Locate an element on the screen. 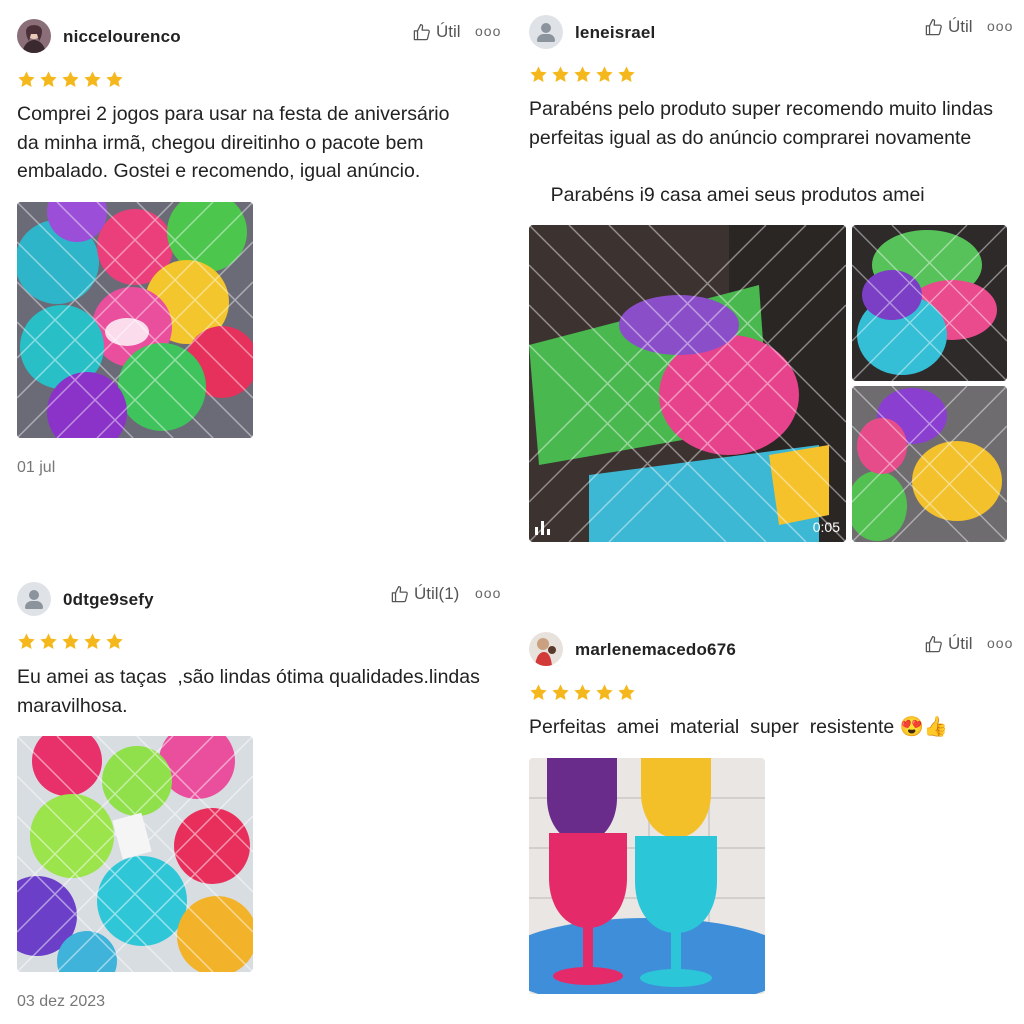 The image size is (1024, 1024). useful-label: Útil(1) is located at coordinates (437, 593).